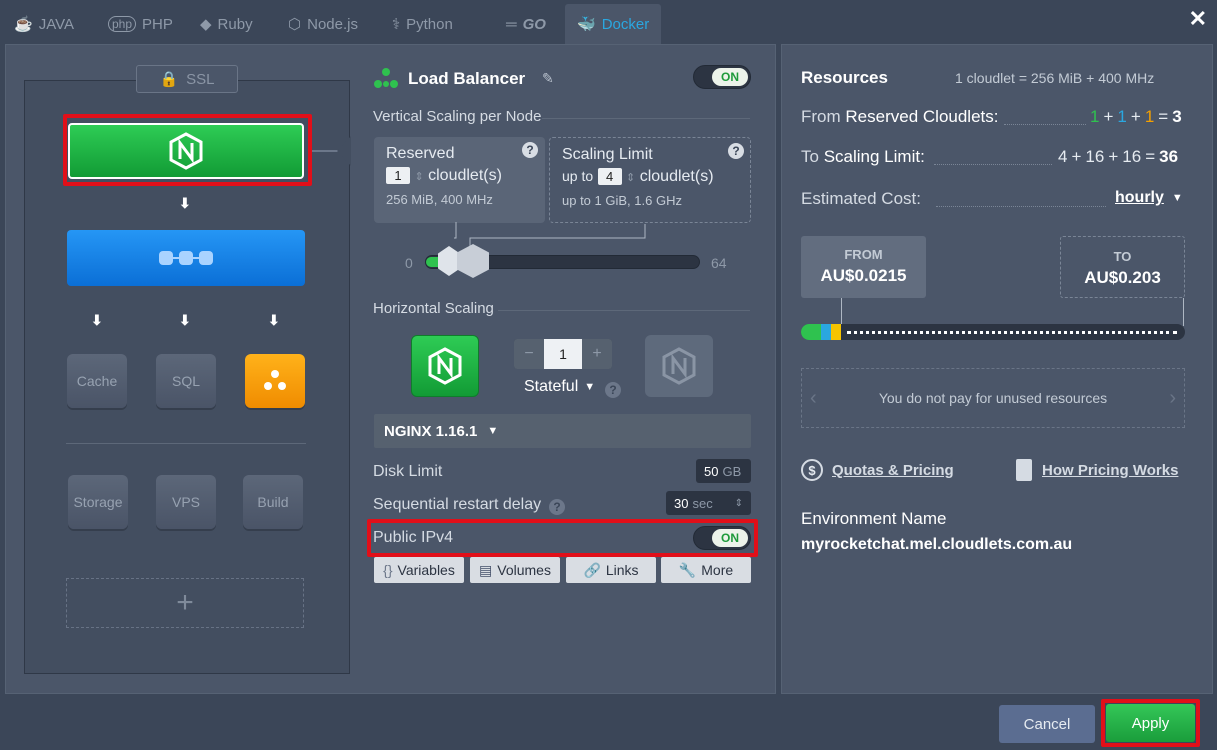  What do you see at coordinates (993, 332) in the screenshot?
I see `cost-bar` at bounding box center [993, 332].